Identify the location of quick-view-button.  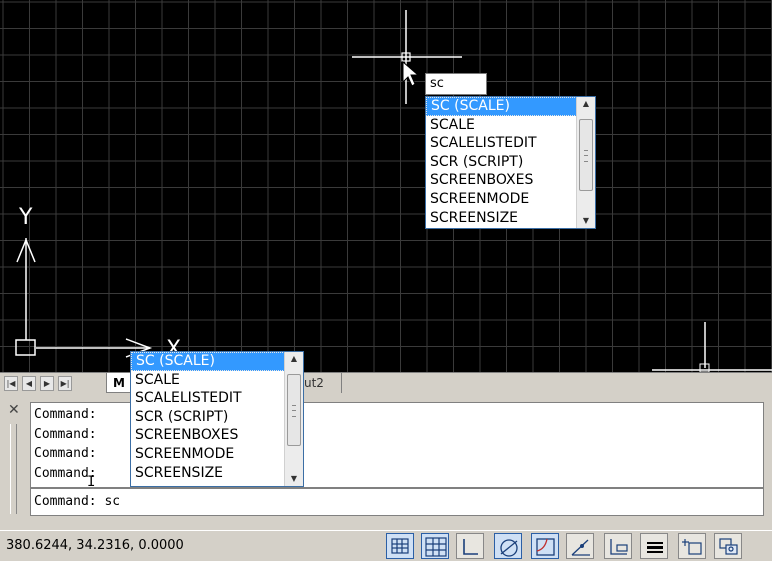
(728, 546).